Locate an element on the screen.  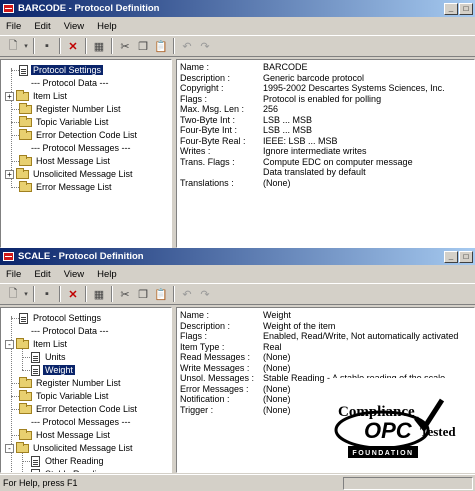
tree-node: - Item List is located at coordinates (37, 343).